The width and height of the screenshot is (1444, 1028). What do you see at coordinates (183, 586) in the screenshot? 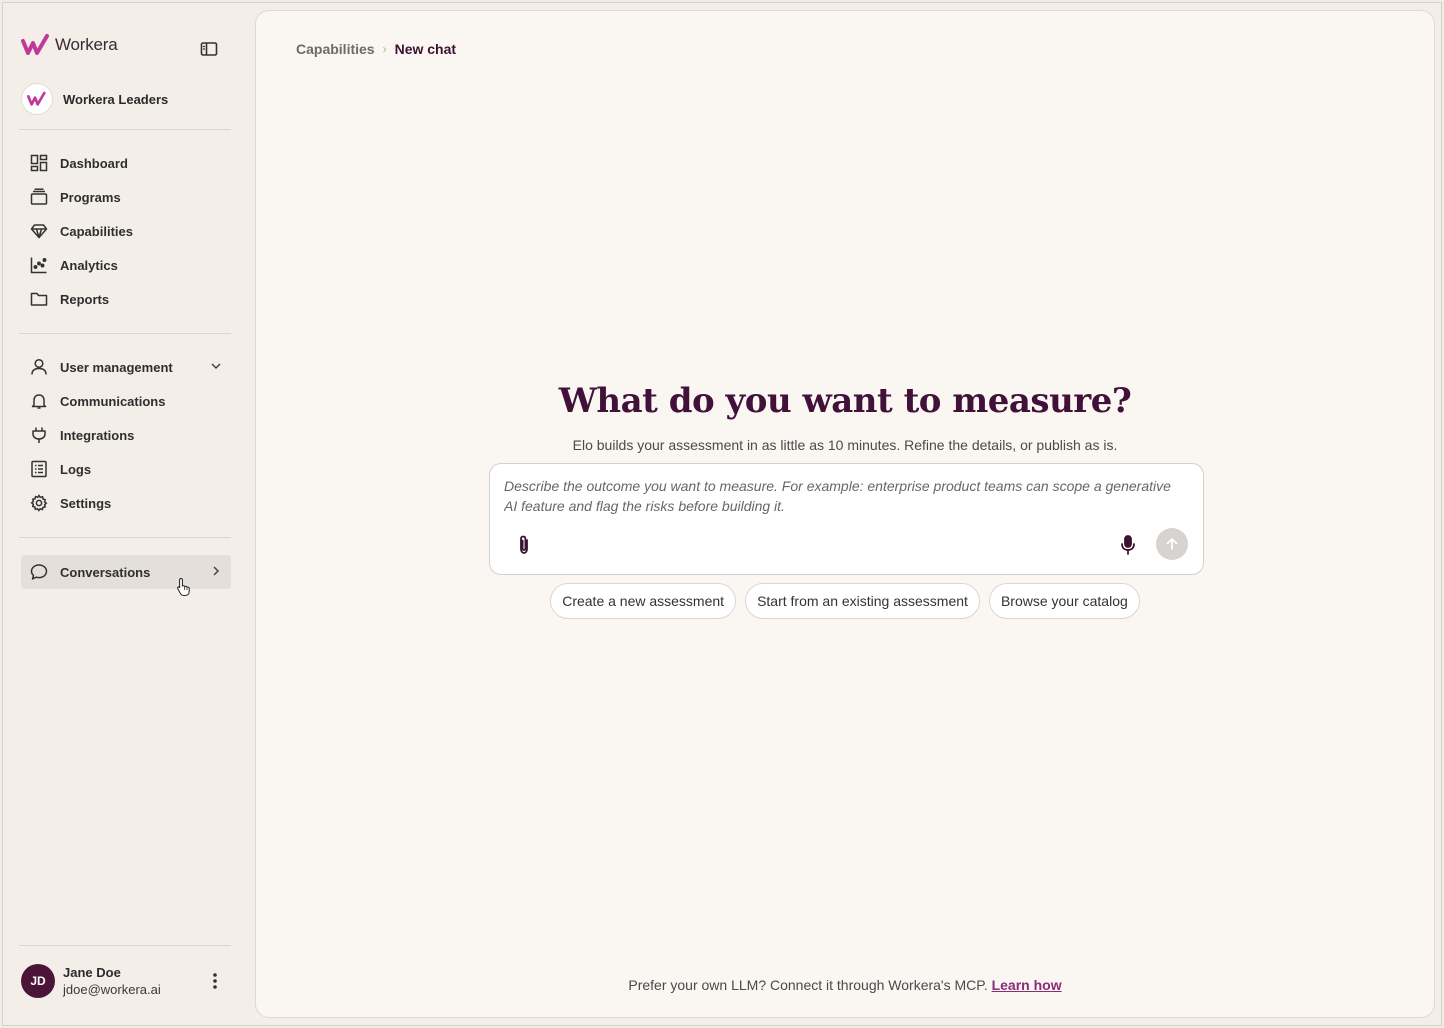
I see `hand-cursor-icon` at bounding box center [183, 586].